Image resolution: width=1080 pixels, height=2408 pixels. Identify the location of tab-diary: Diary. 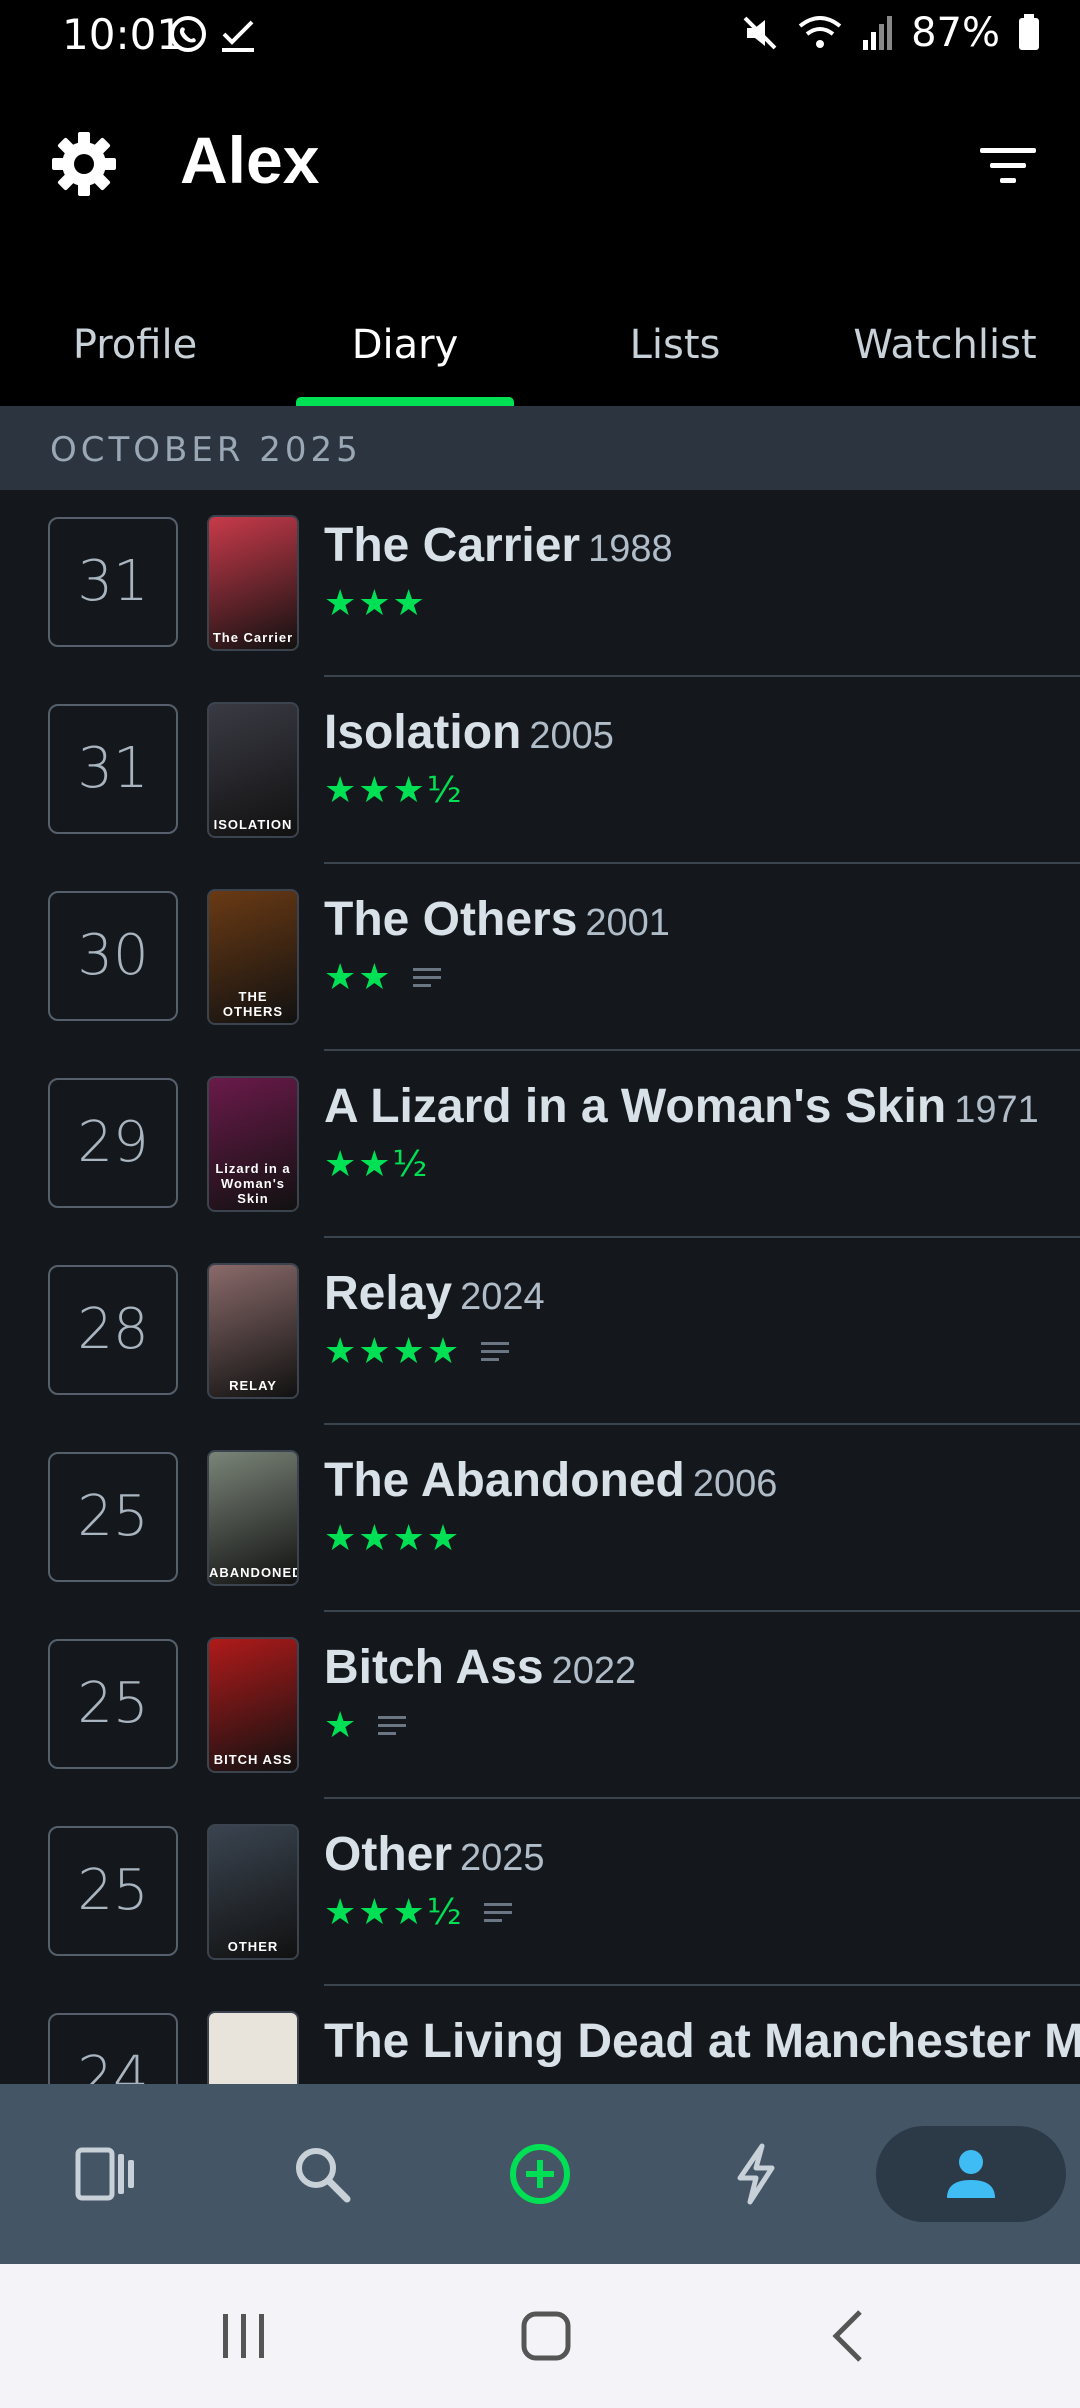
(405, 354).